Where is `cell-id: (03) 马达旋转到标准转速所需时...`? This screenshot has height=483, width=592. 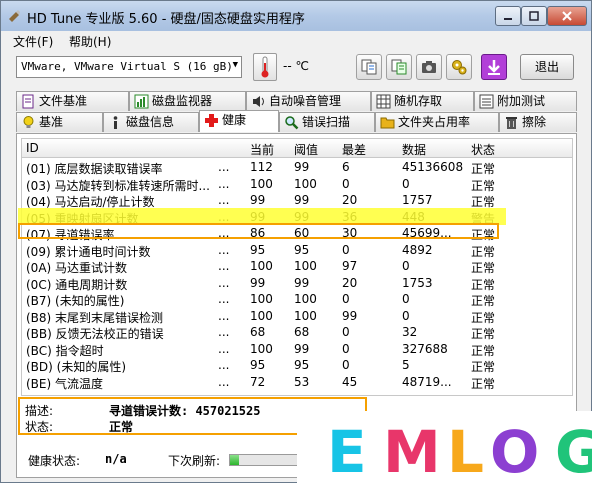
cell-id: (03) 马达旋转到标准转速所需时... is located at coordinates (118, 185).